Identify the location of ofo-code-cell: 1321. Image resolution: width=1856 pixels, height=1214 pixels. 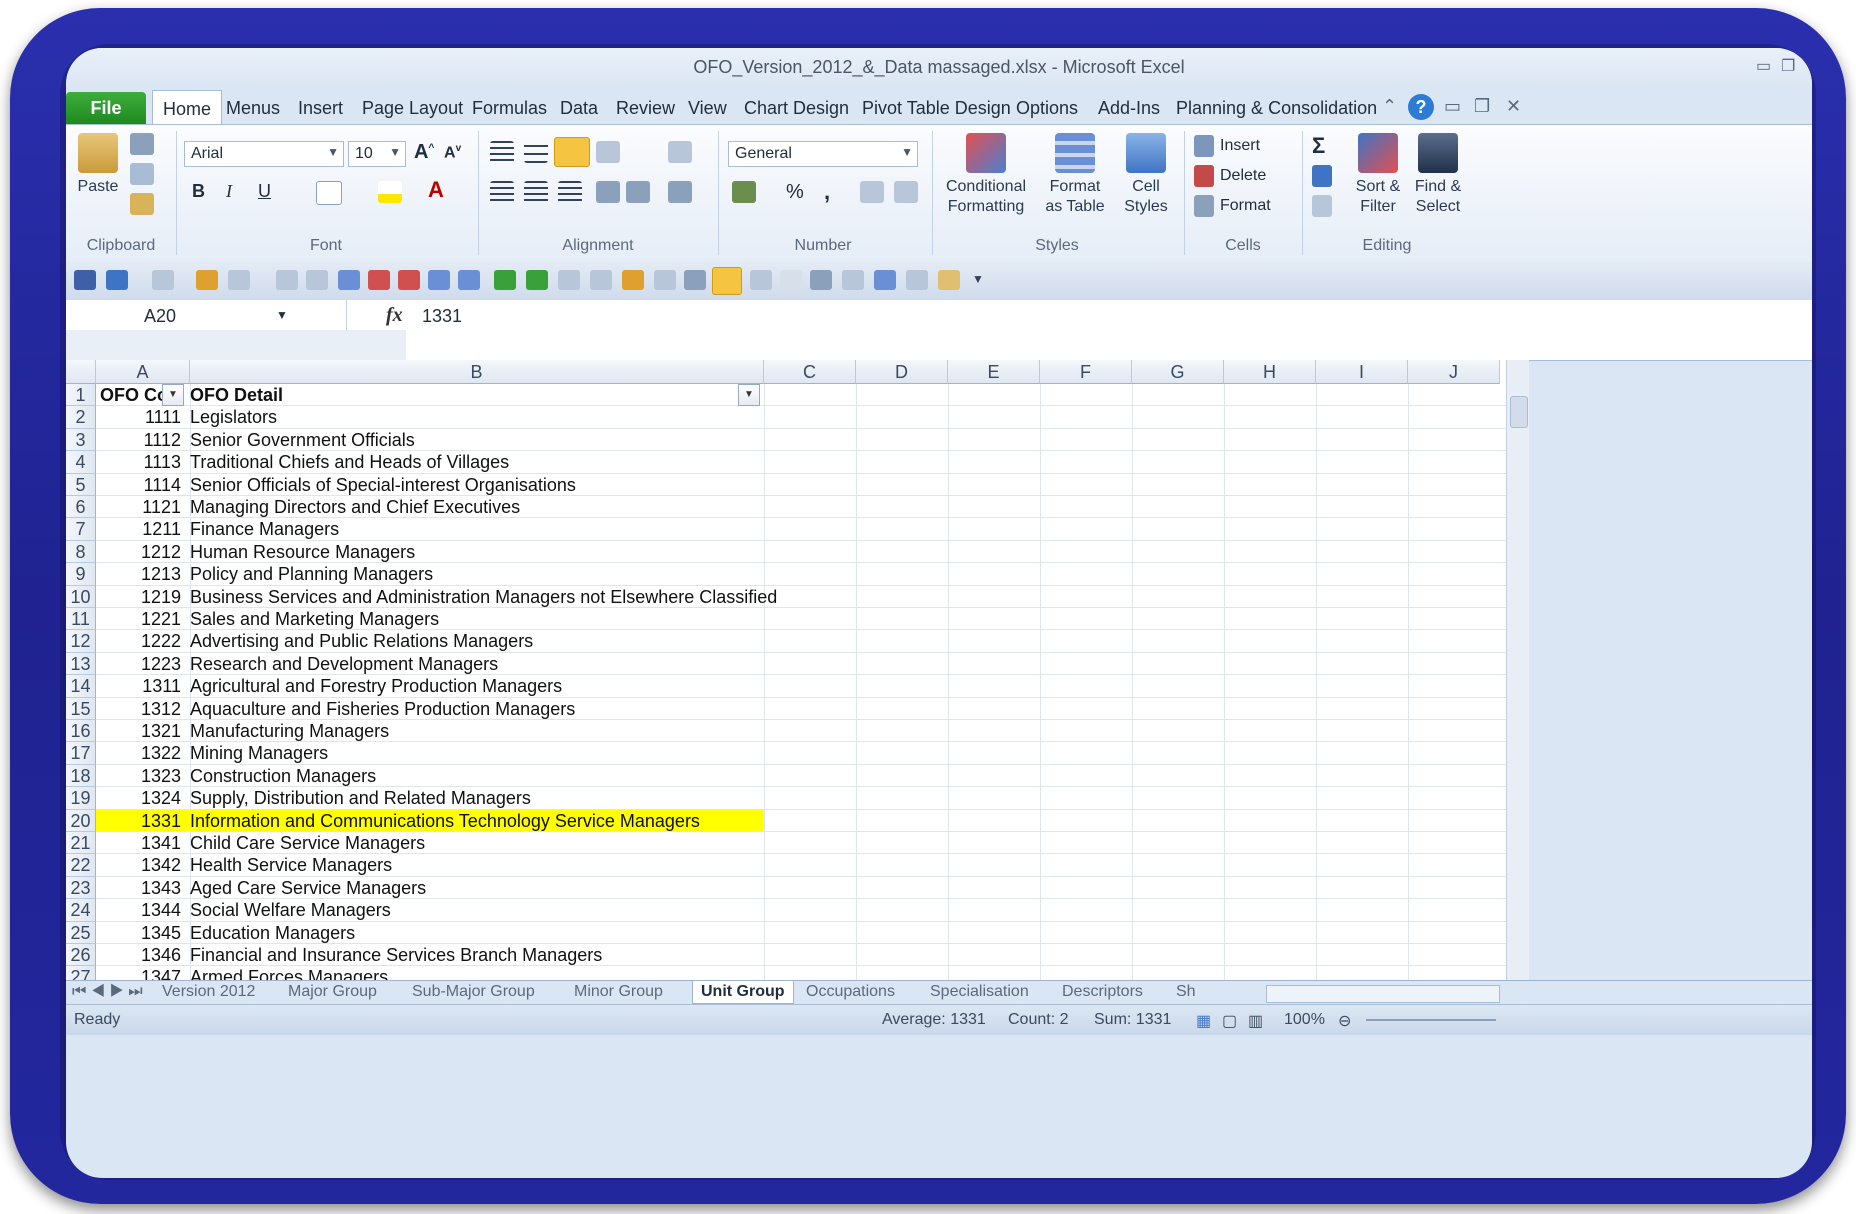
(140, 731).